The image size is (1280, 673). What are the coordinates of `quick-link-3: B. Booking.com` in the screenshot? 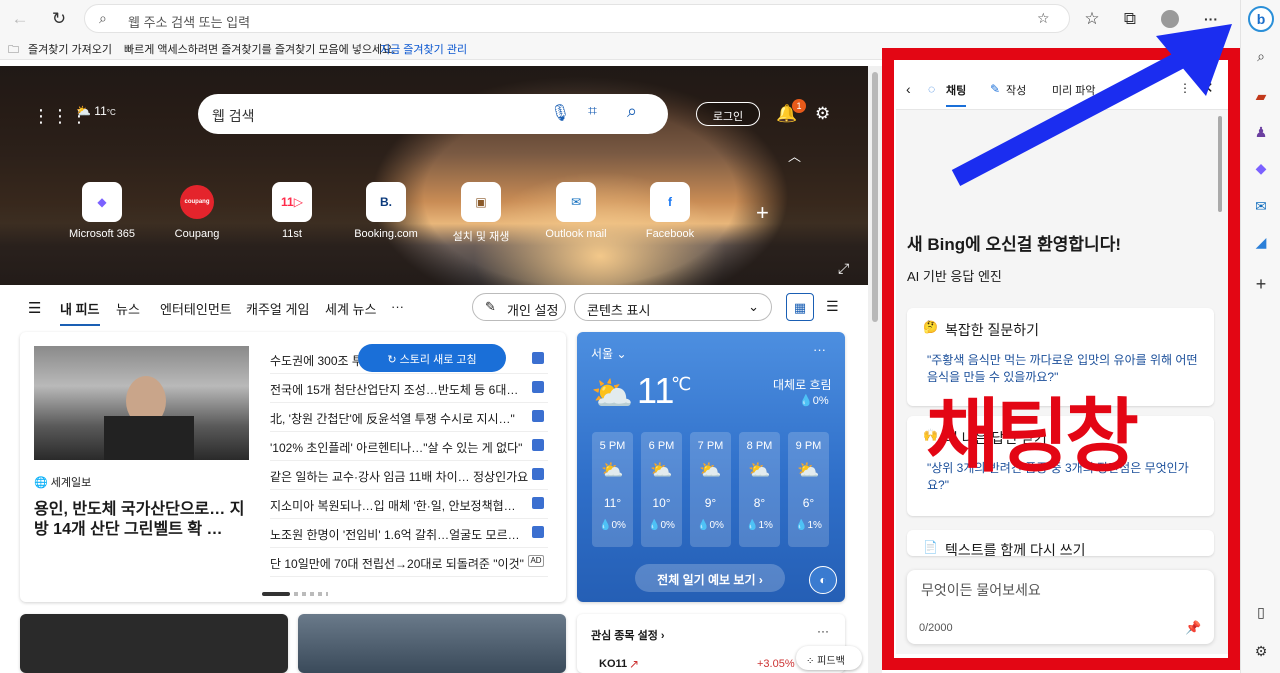 It's located at (386, 211).